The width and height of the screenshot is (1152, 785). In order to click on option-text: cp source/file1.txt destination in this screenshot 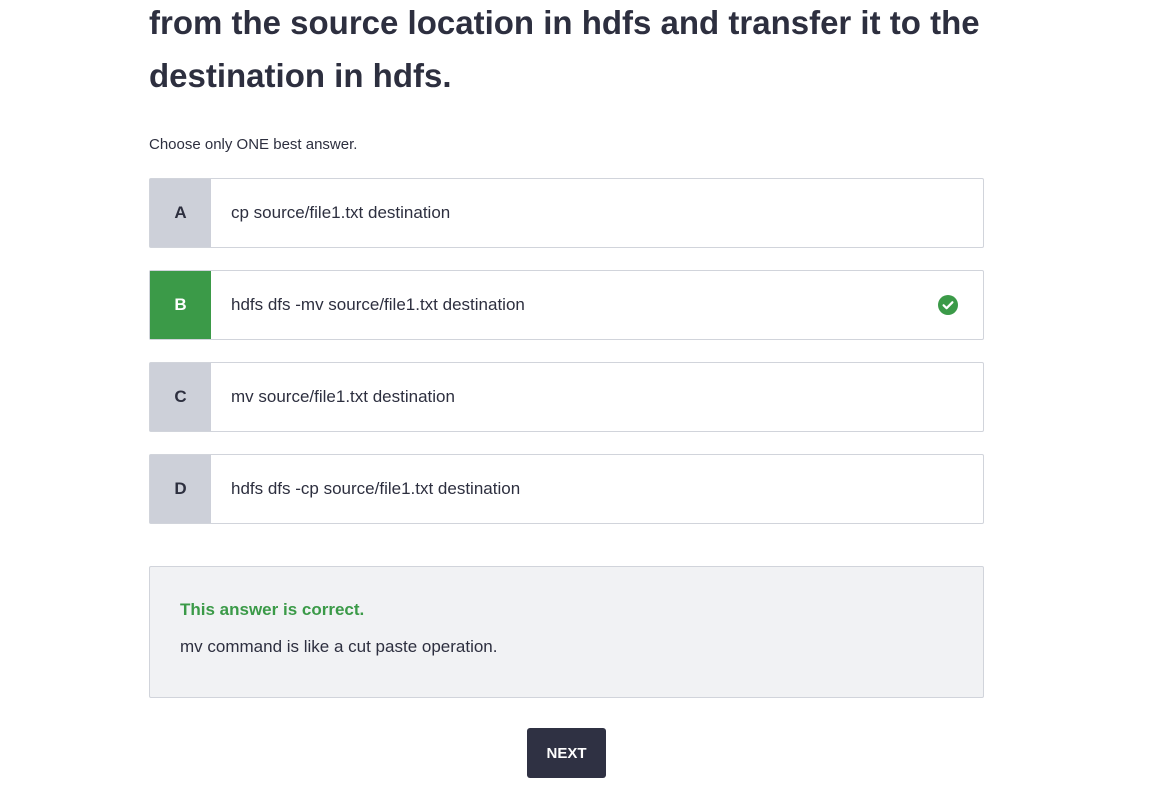, I will do `click(341, 212)`.